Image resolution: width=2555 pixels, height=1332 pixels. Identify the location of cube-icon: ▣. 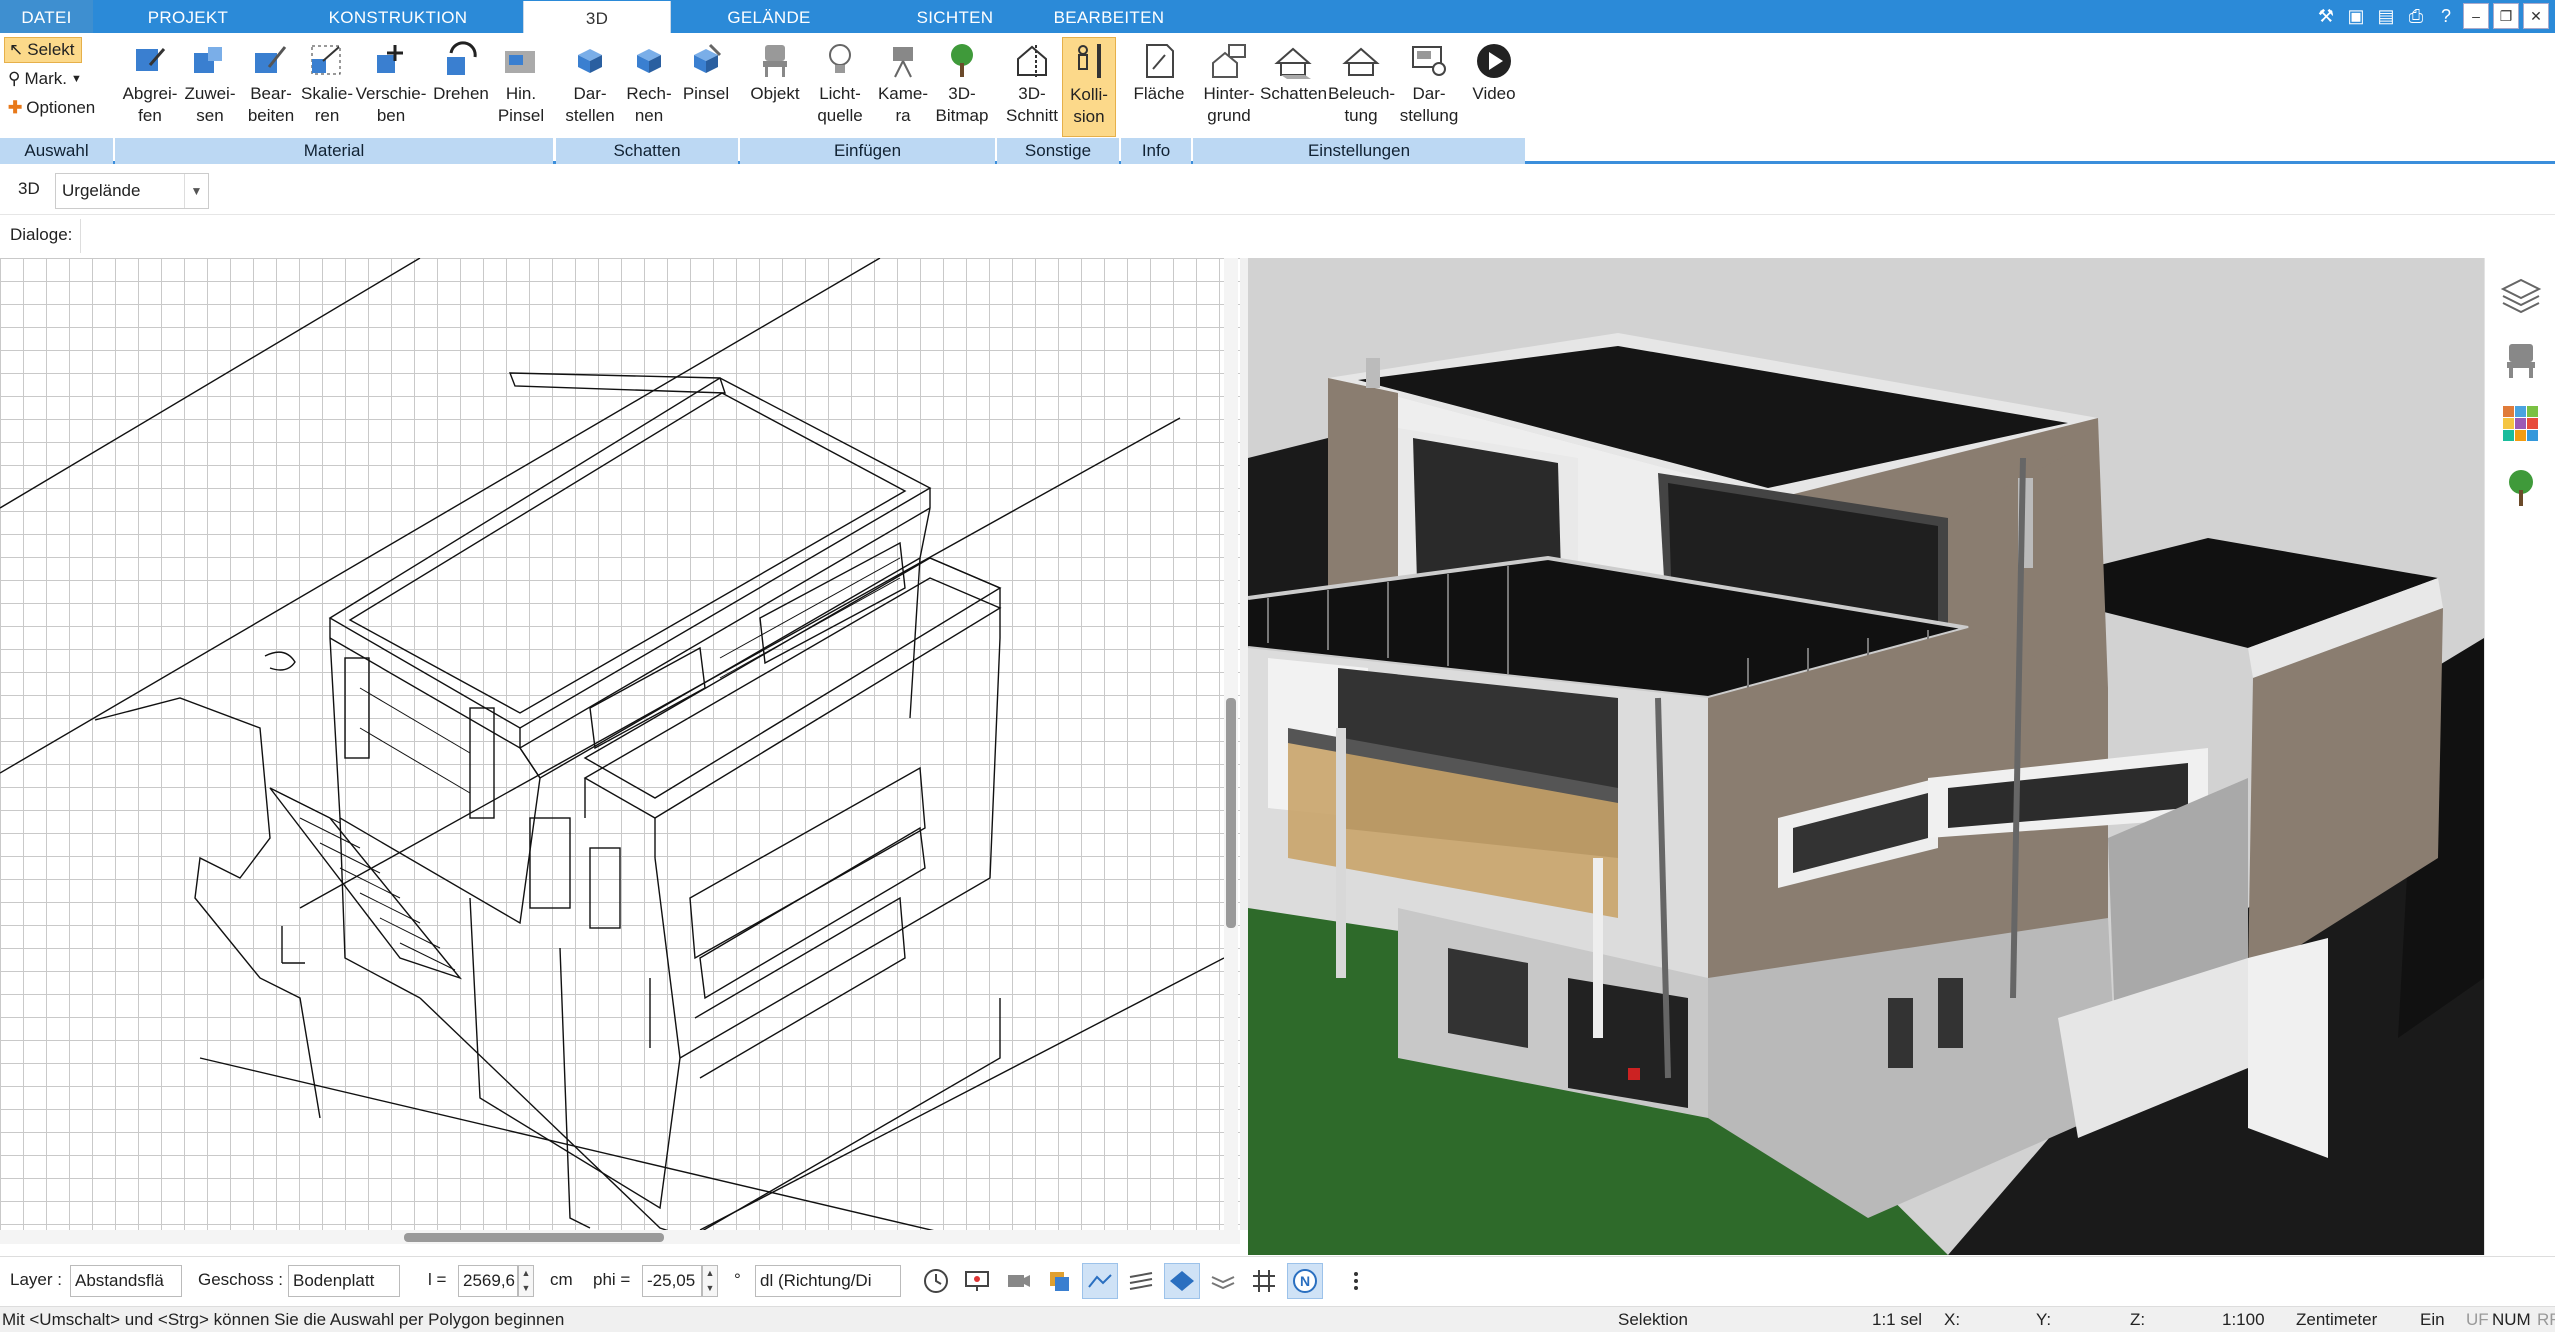
(2356, 16).